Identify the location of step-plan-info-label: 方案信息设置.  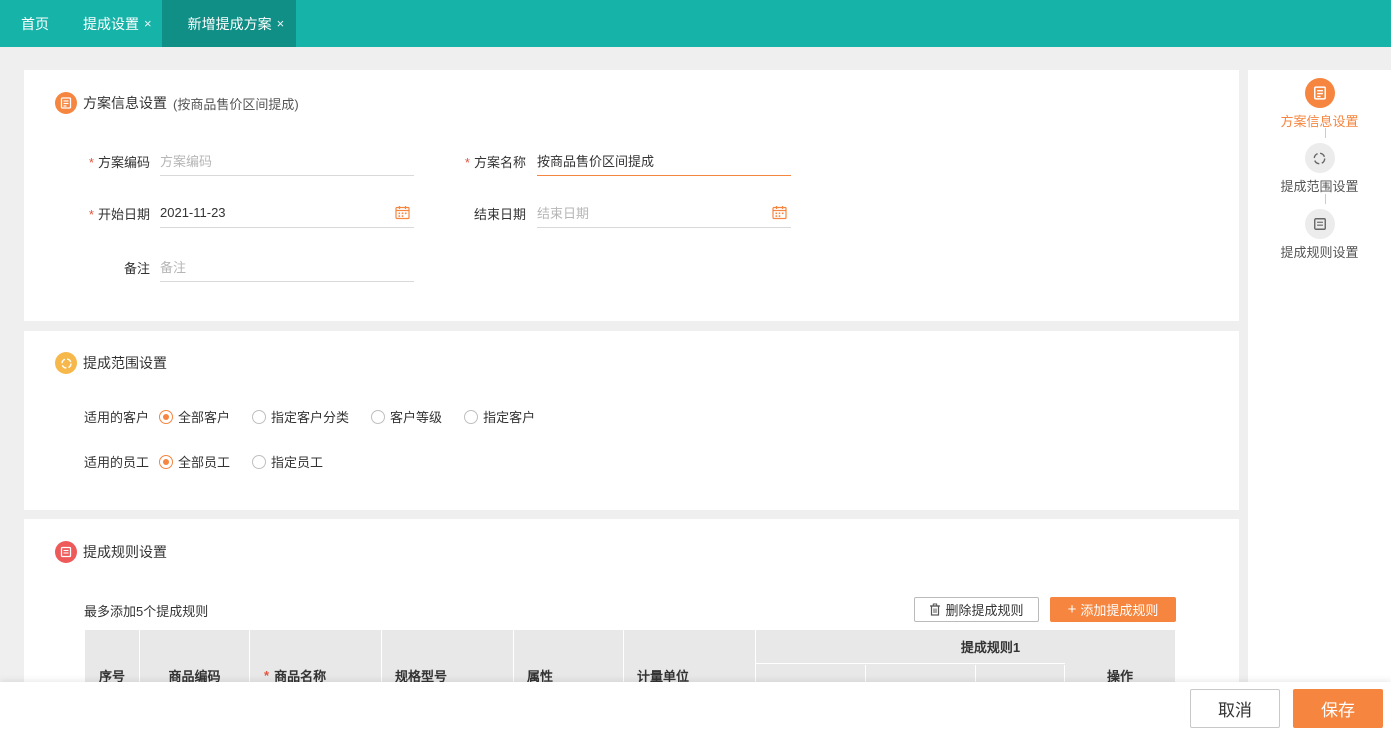
(1319, 121).